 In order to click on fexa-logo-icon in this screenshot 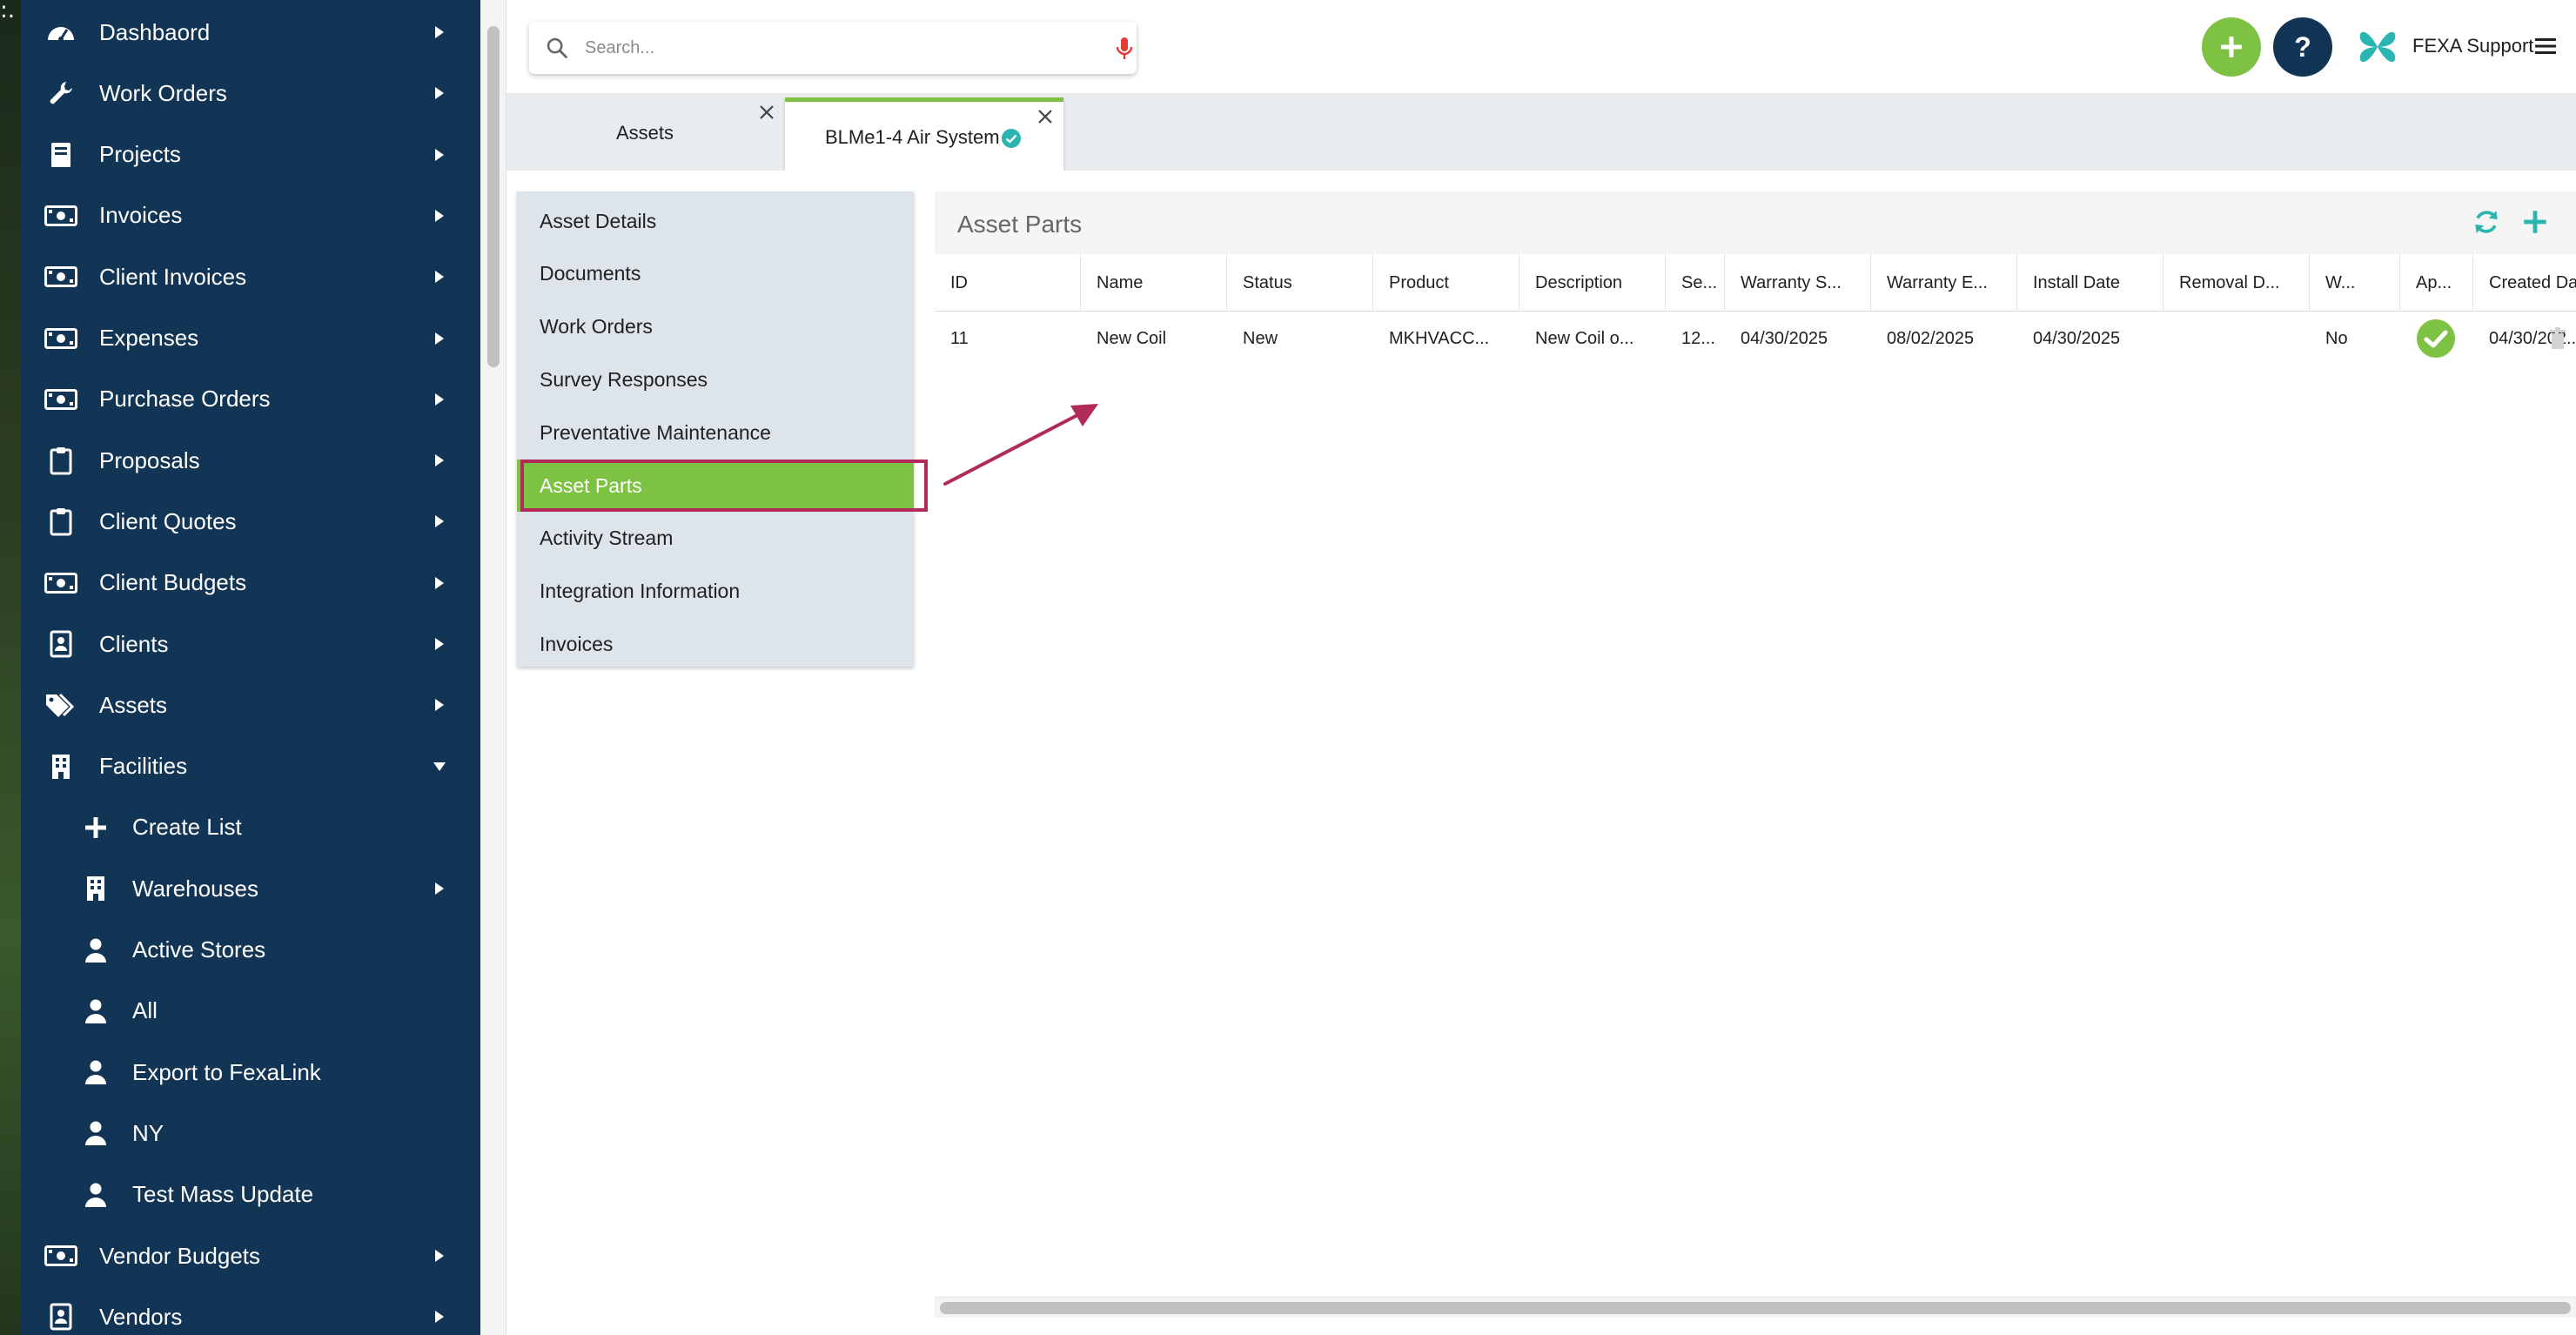, I will do `click(2377, 47)`.